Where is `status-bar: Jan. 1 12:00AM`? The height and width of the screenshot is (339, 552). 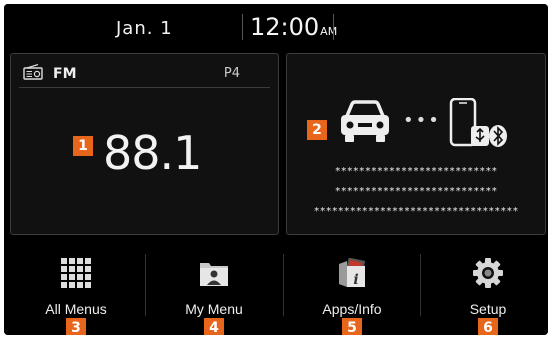
status-bar: Jan. 1 12:00AM is located at coordinates (276, 28).